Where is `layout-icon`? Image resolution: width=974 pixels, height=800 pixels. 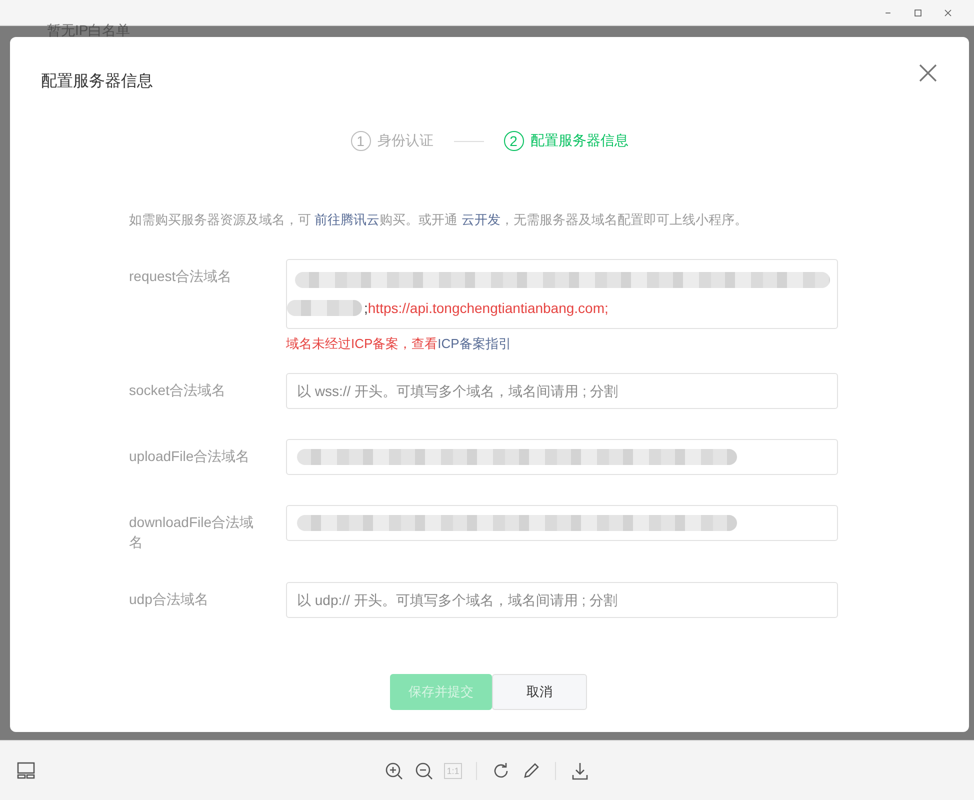 layout-icon is located at coordinates (26, 770).